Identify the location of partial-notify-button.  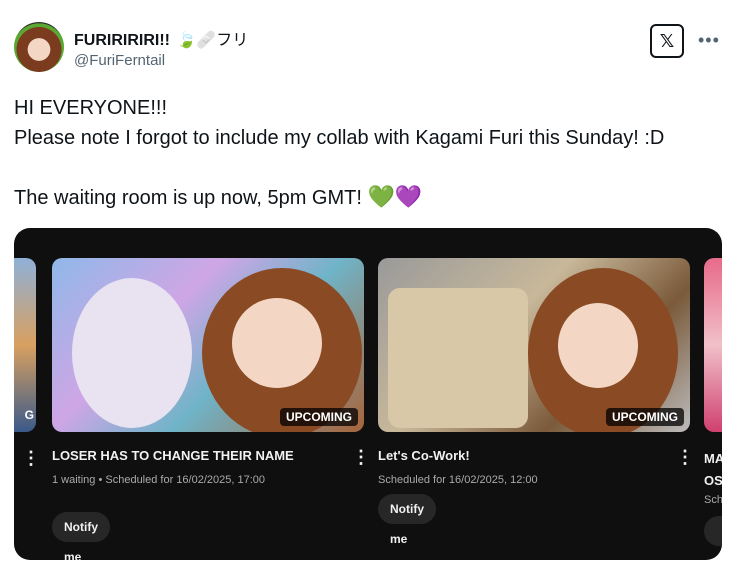
(713, 531).